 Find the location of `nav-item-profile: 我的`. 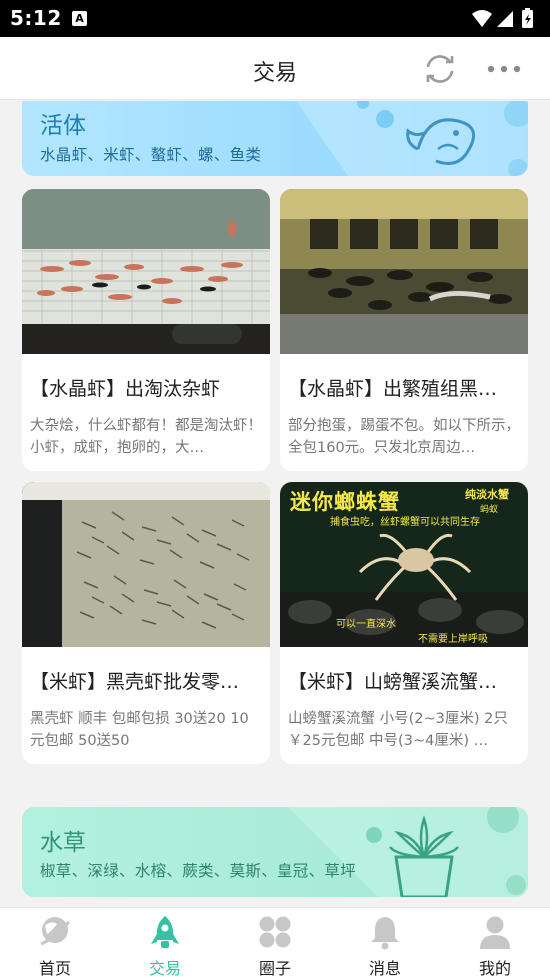

nav-item-profile: 我的 is located at coordinates (495, 943).